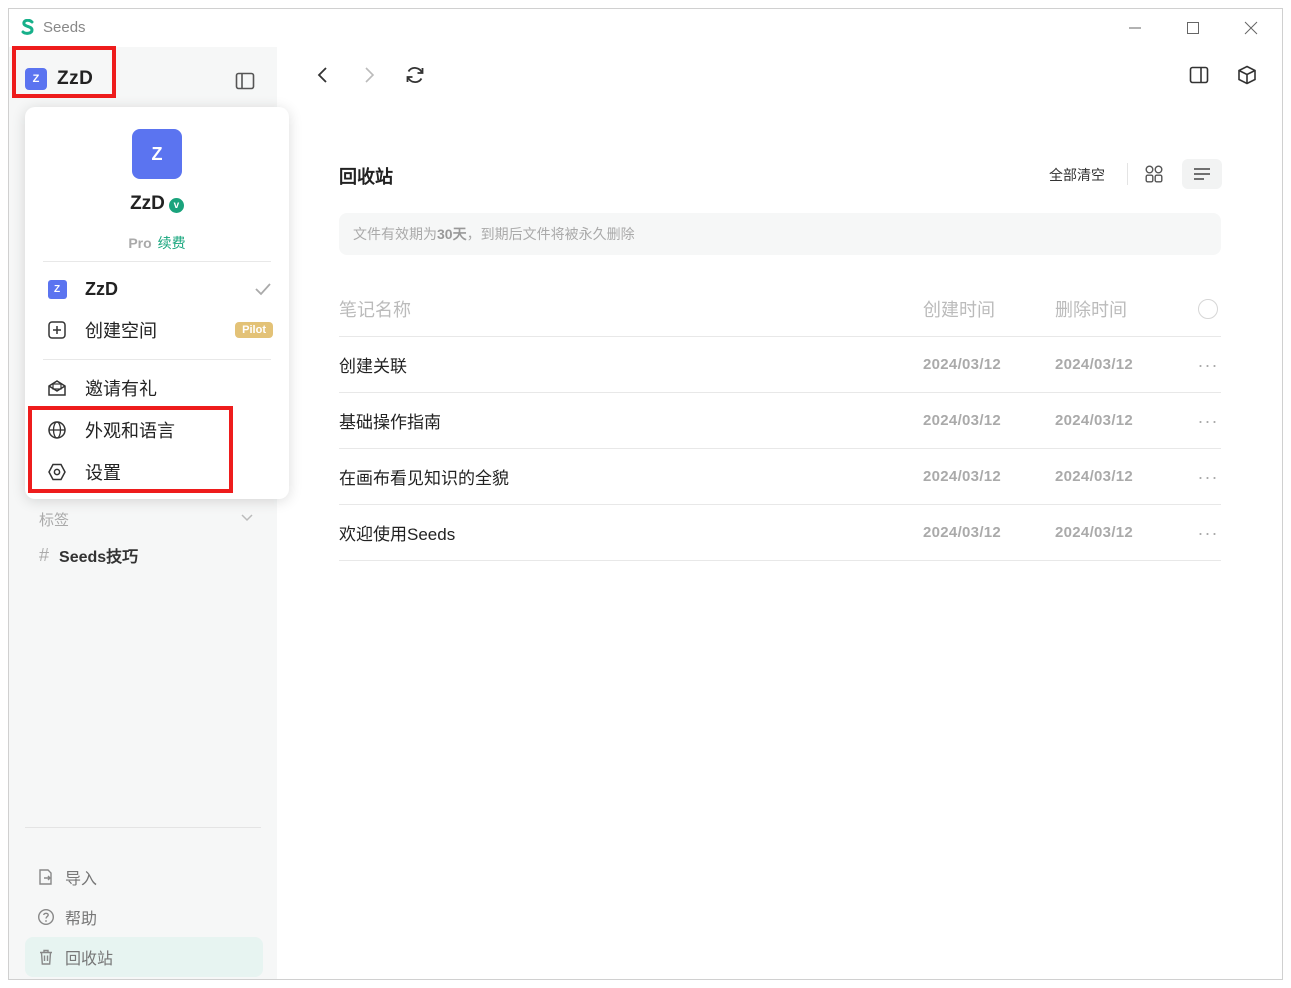 This screenshot has height=988, width=1291. Describe the element at coordinates (144, 877) in the screenshot. I see `sidebar-item-import: 导入` at that location.